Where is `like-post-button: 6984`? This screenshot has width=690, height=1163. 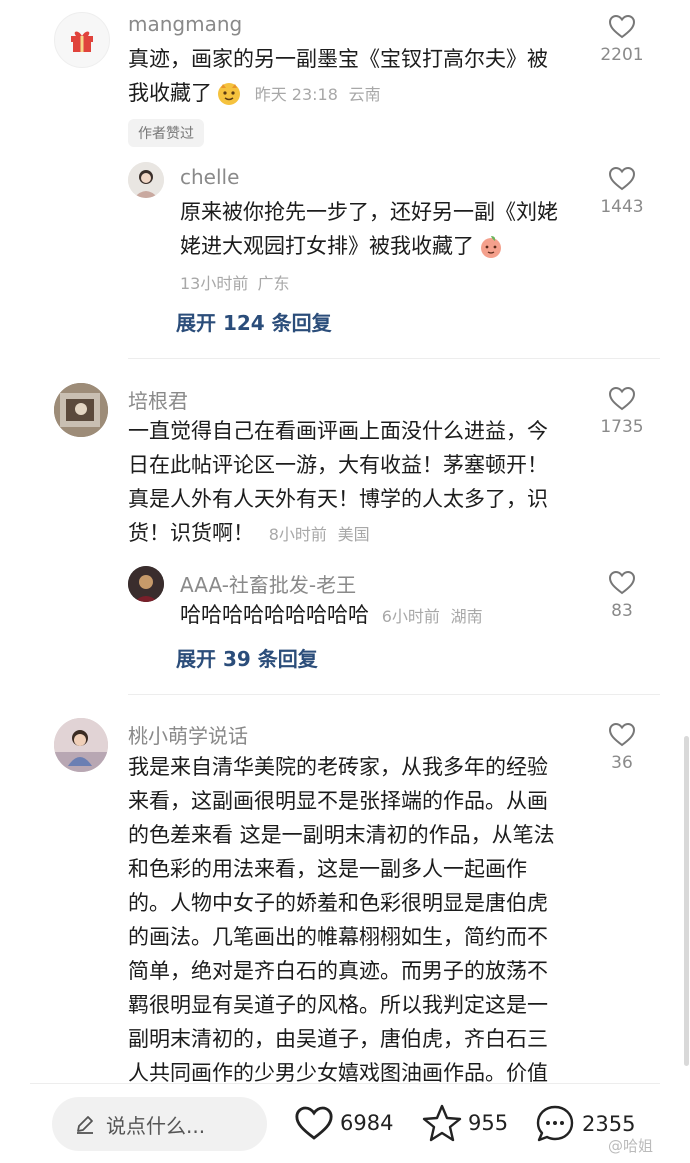 like-post-button: 6984 is located at coordinates (343, 1123).